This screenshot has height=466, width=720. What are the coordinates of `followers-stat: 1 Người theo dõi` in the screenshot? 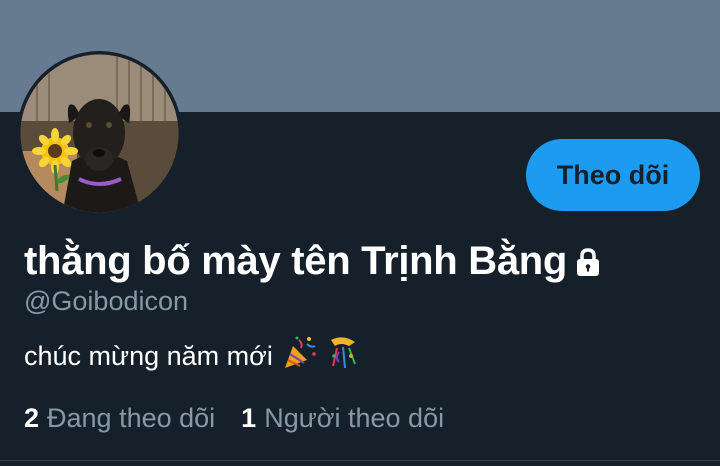 It's located at (342, 418).